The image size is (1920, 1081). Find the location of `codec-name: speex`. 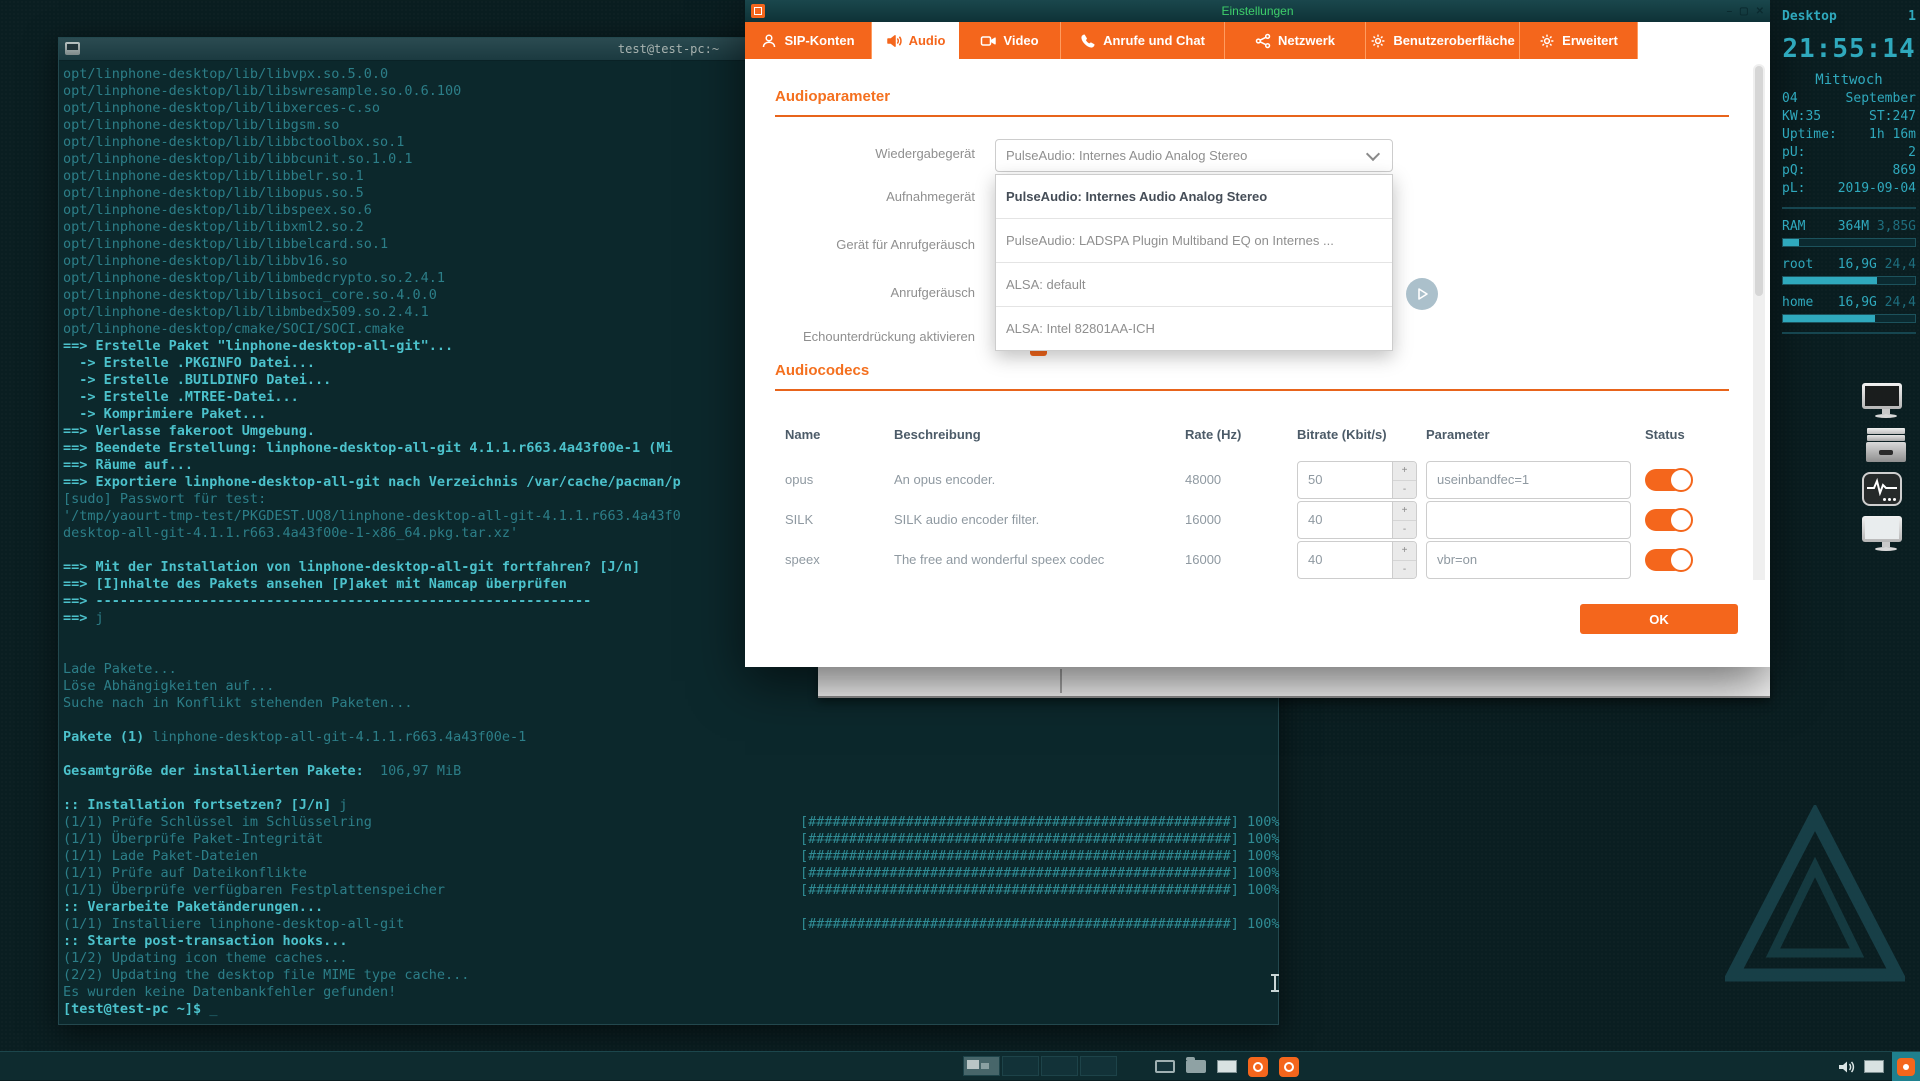

codec-name: speex is located at coordinates (802, 559).